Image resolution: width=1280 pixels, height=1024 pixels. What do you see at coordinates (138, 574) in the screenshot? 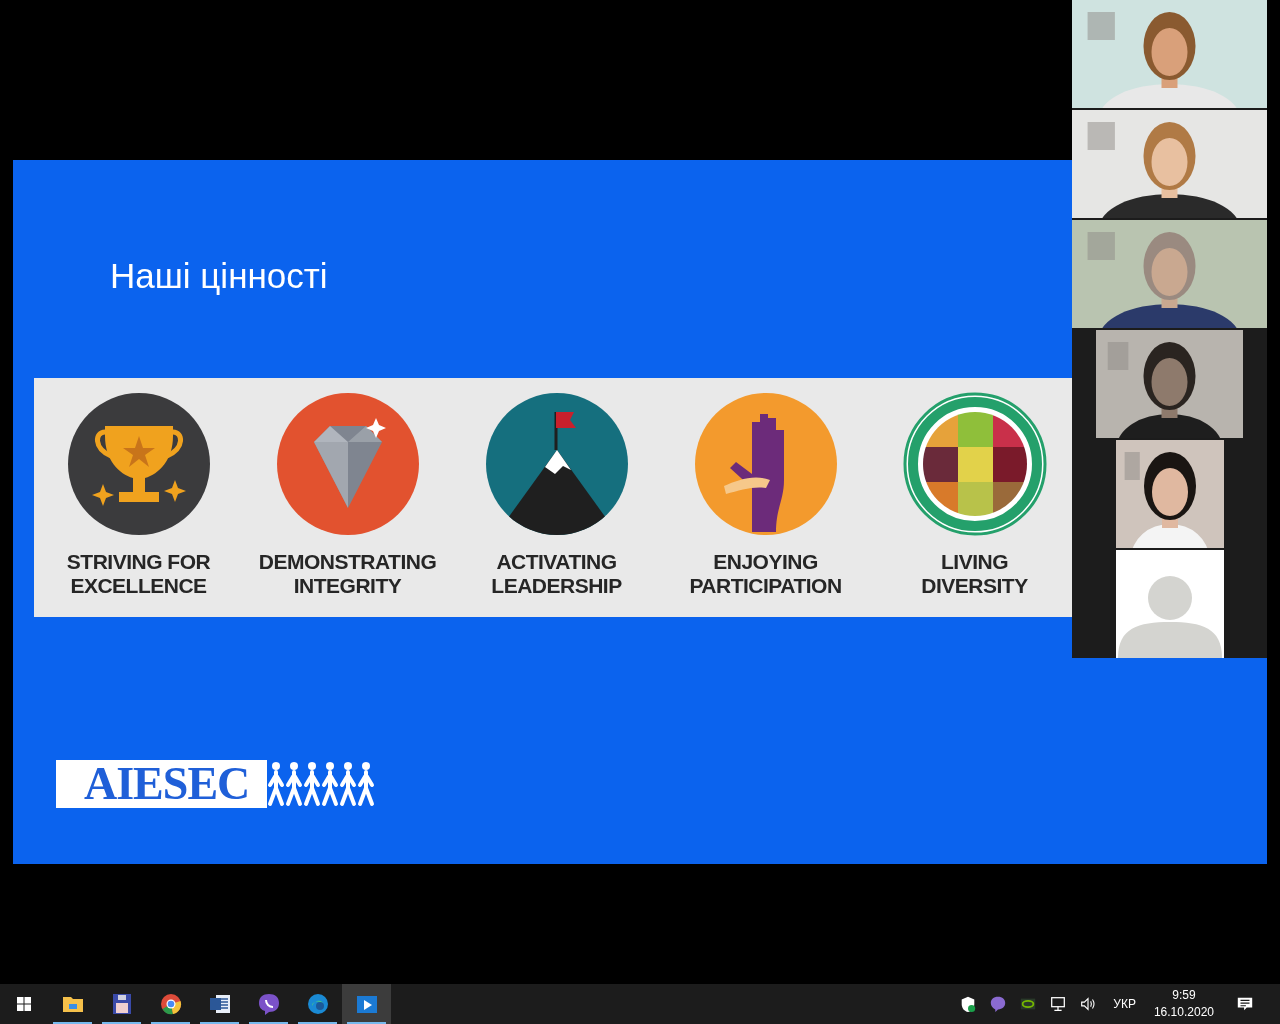
I see `value-label: STRIVING FOR EXCELLENCE` at bounding box center [138, 574].